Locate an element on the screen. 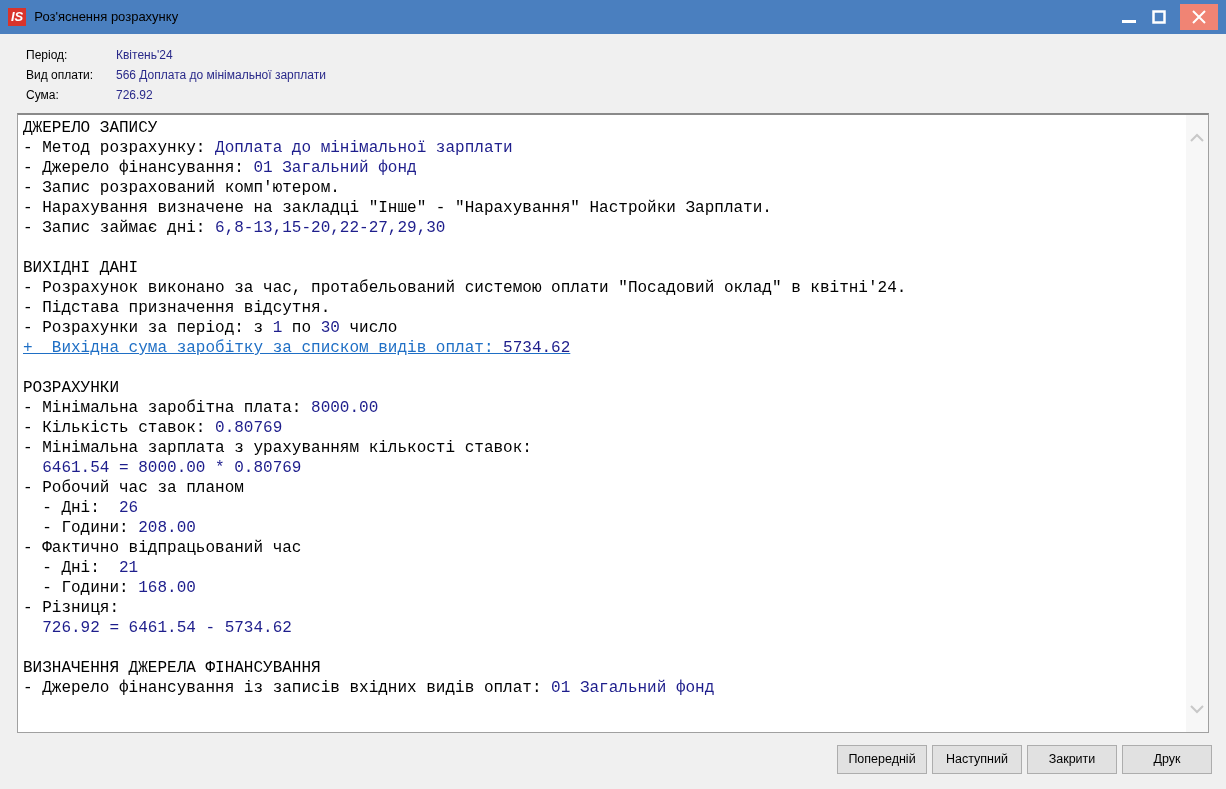 The height and width of the screenshot is (789, 1226). report-line: - Нарахування визначене на закладці "Інше" - "Нарахування" Настройки Зарплати. is located at coordinates (397, 208).